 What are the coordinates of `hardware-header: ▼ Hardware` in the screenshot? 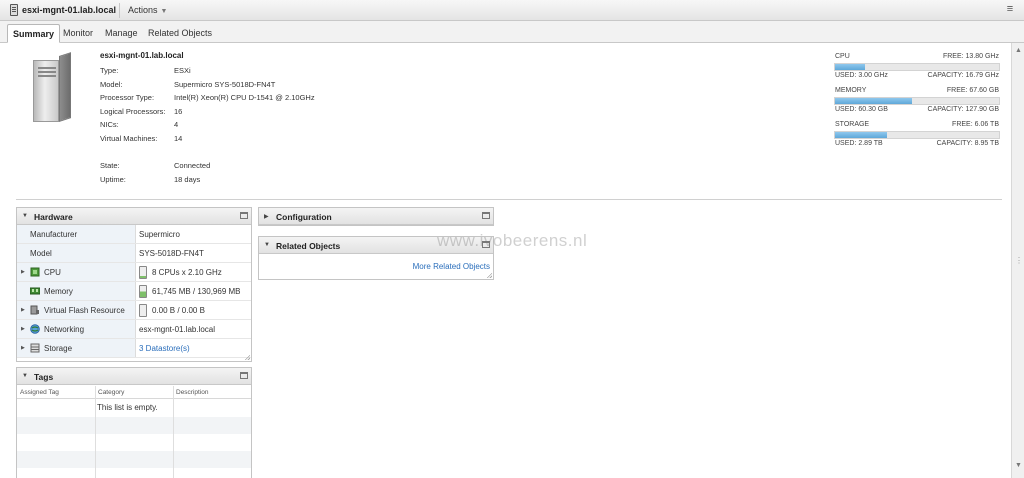 It's located at (134, 216).